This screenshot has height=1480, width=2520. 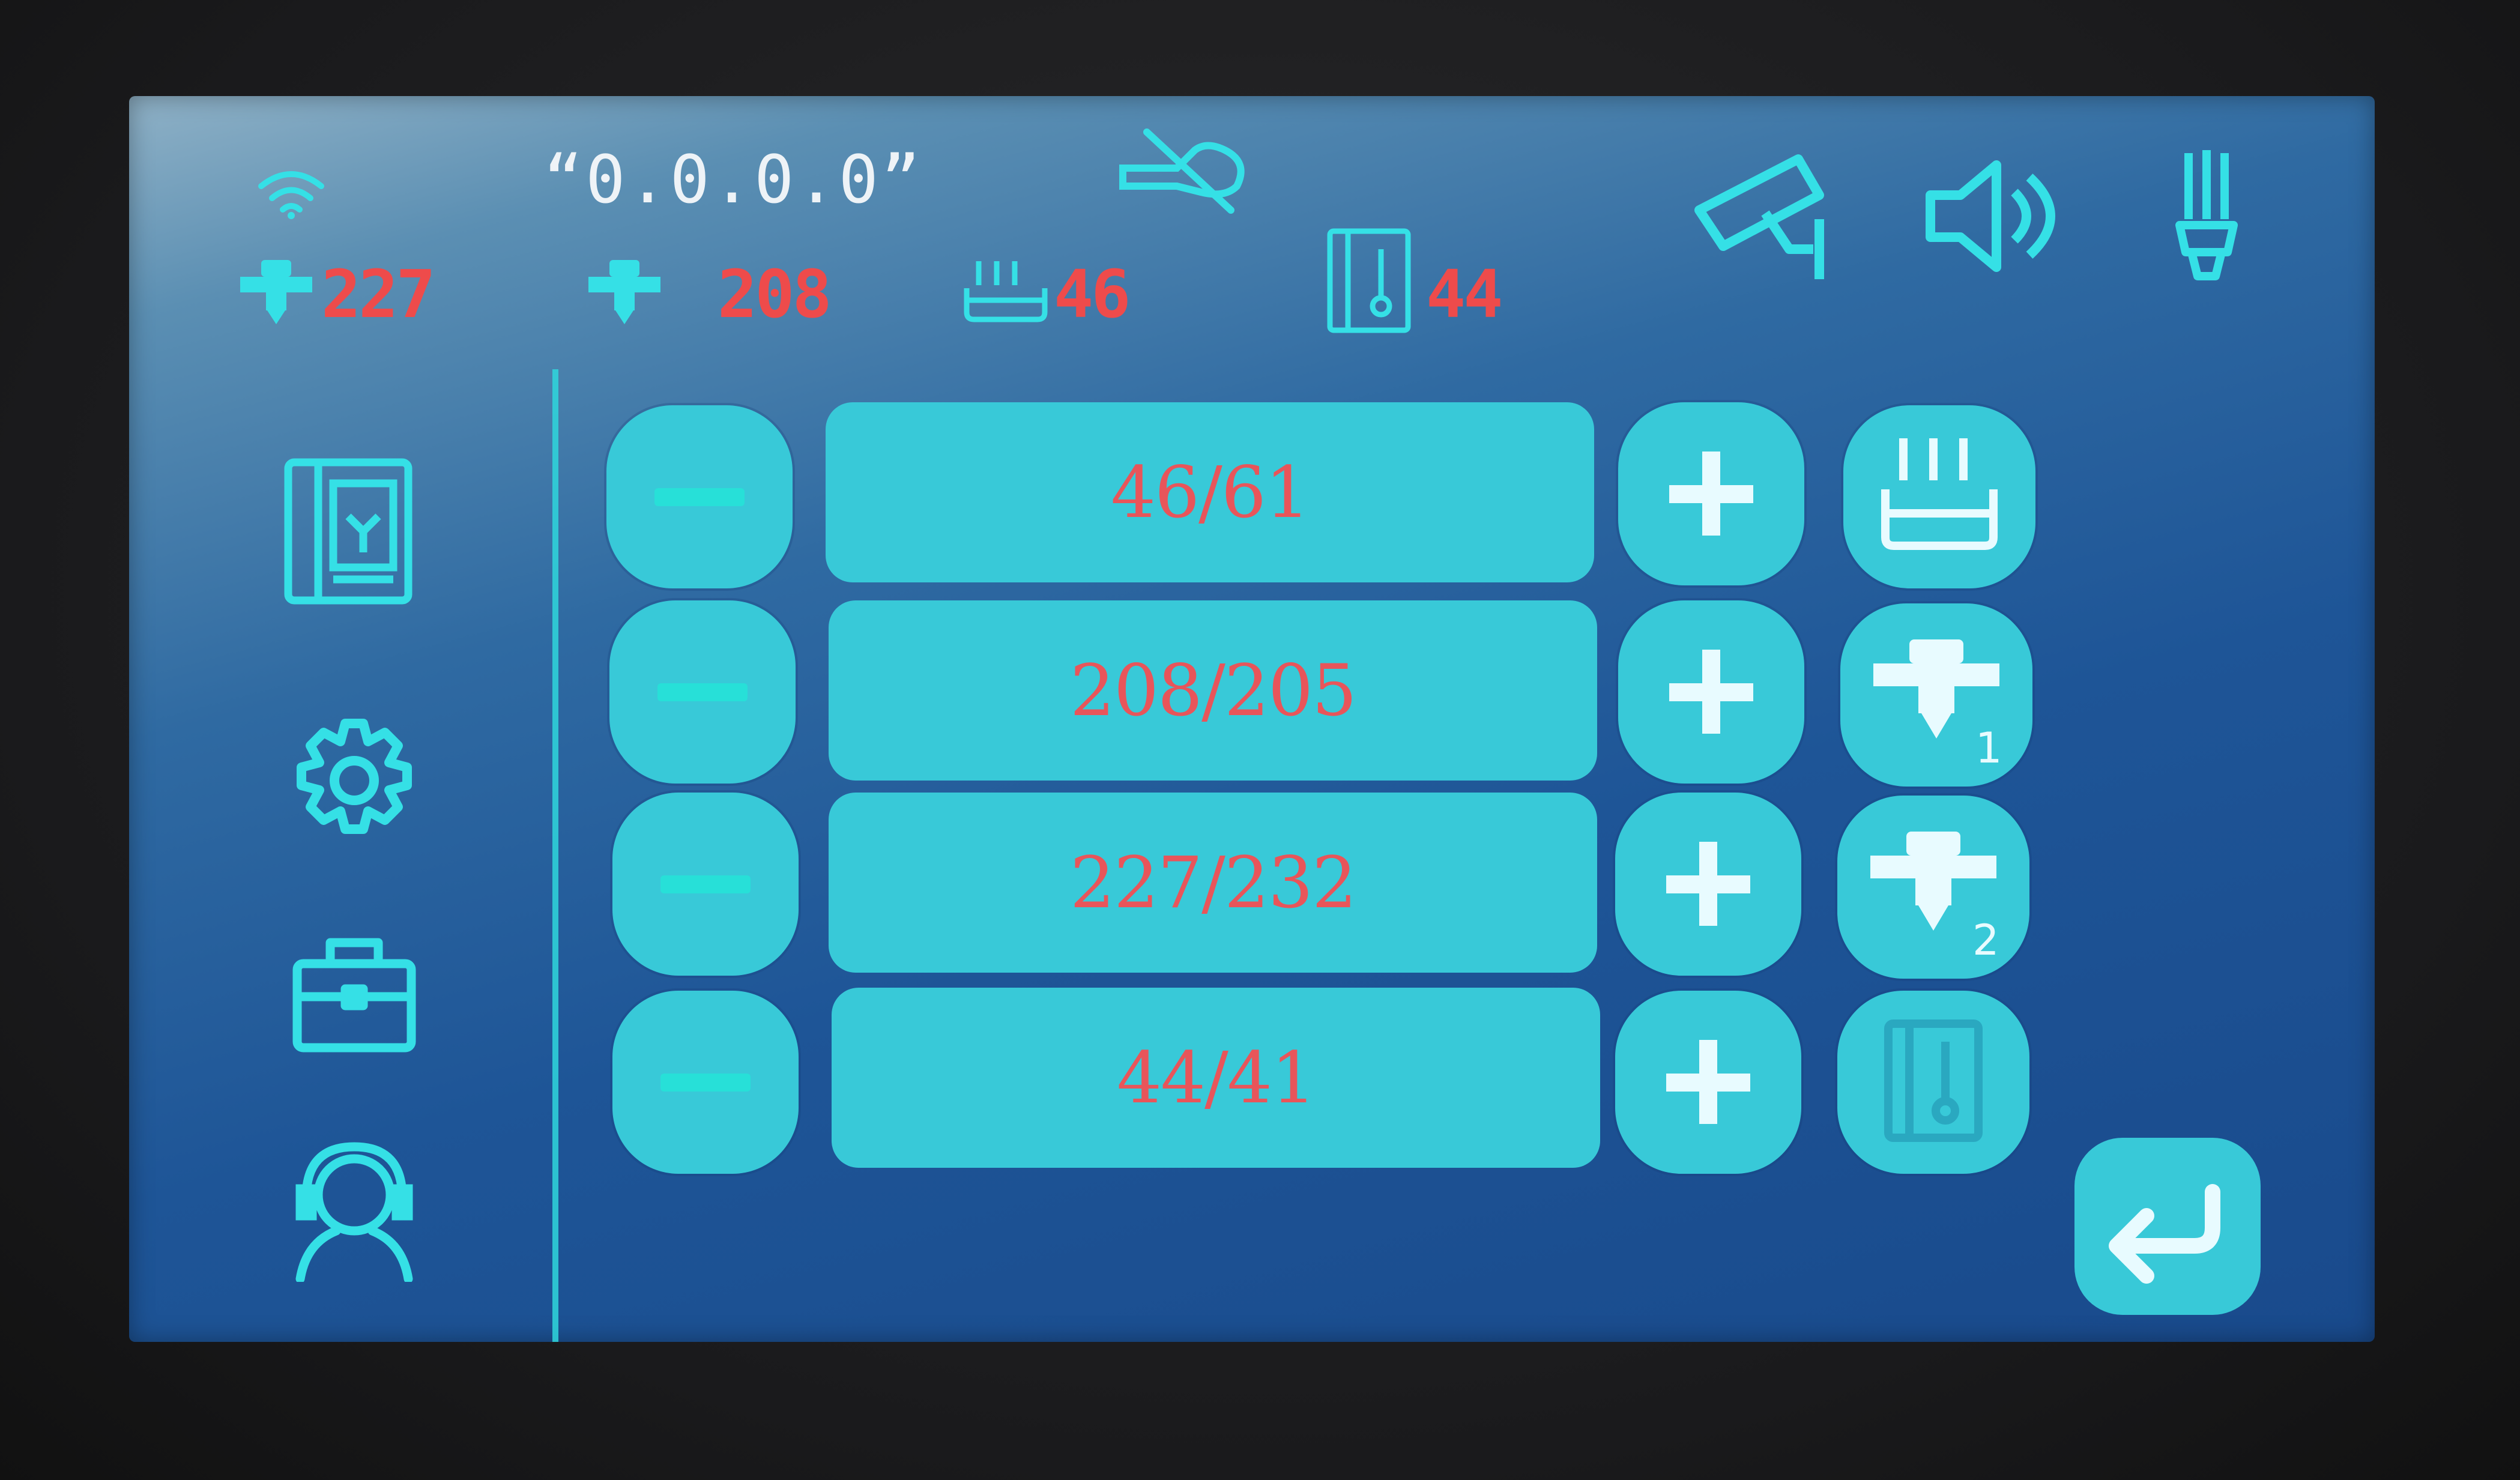 I want to click on printer-icon, so click(x=348, y=531).